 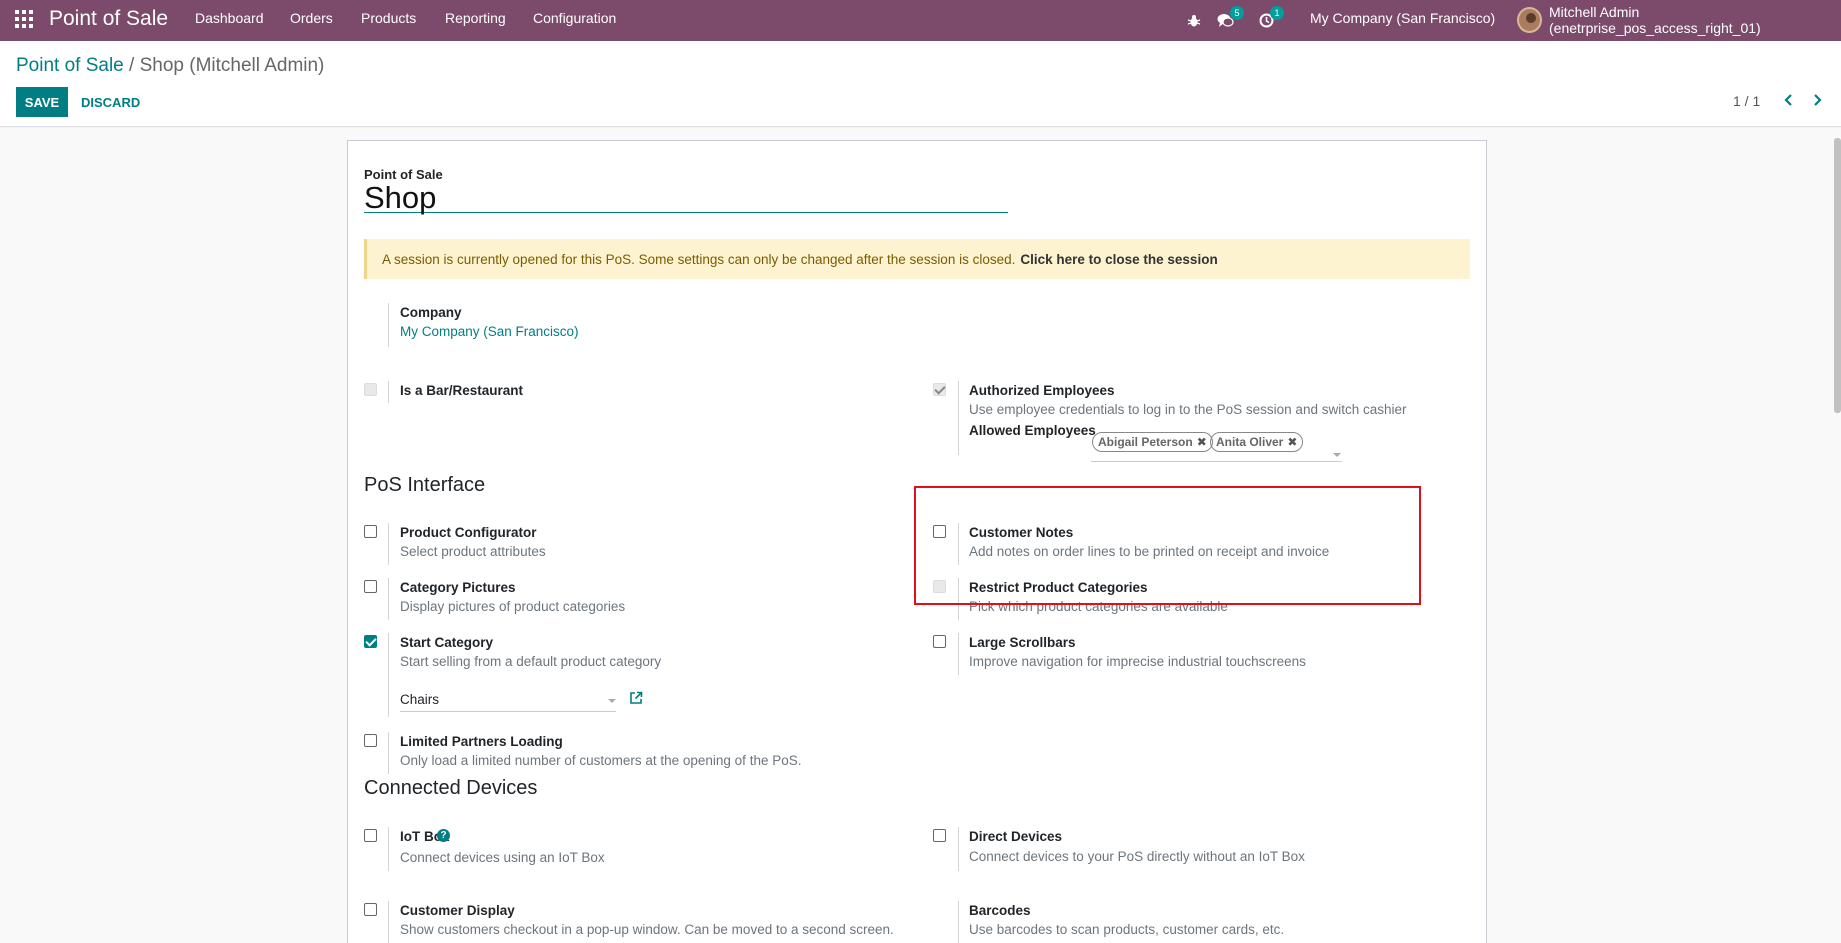 What do you see at coordinates (70, 65) in the screenshot?
I see `breadcrumb-parent: Point of Sale` at bounding box center [70, 65].